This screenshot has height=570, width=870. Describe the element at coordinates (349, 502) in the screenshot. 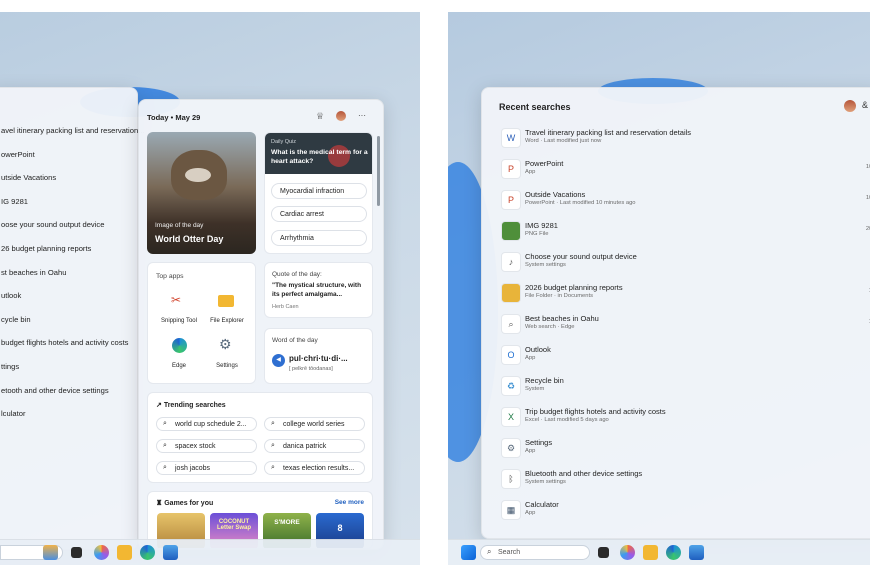

I see `see-more-link: See more` at that location.